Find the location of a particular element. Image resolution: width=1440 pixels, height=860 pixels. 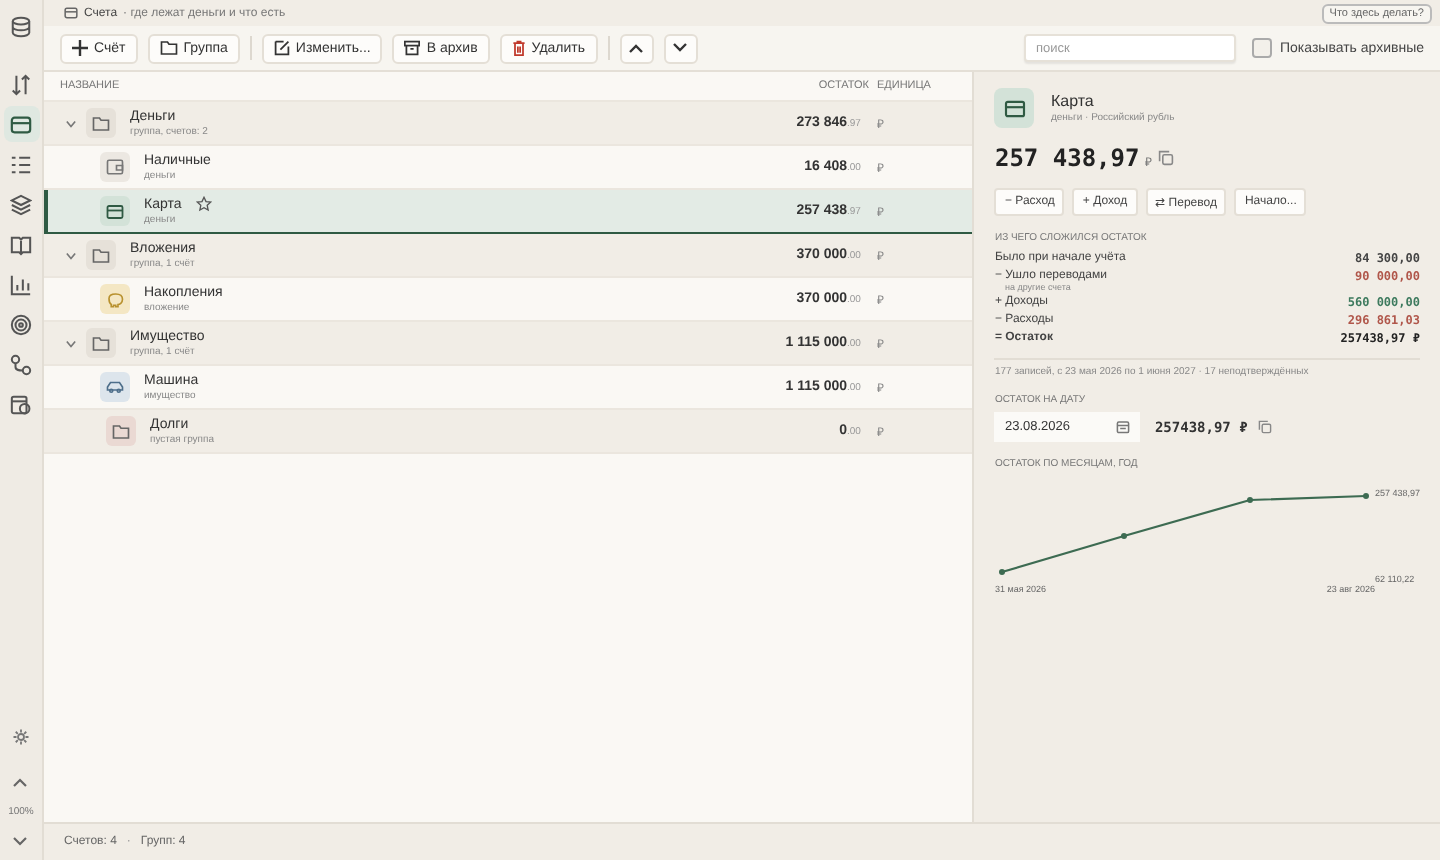

trash-icon is located at coordinates (518, 48).